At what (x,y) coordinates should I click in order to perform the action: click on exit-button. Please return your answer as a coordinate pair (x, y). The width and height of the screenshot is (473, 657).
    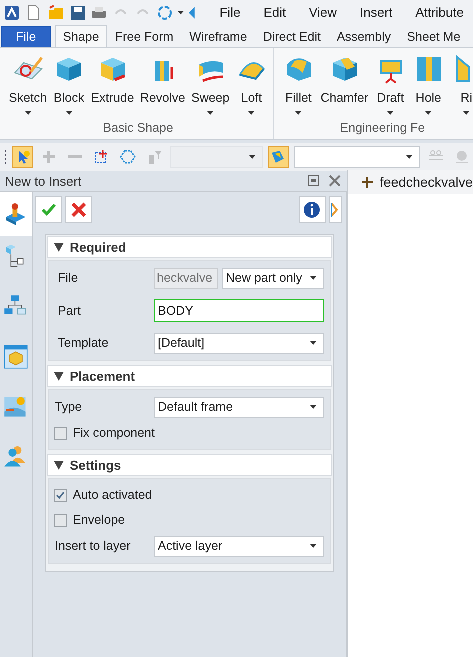
    Looking at the image, I should click on (335, 209).